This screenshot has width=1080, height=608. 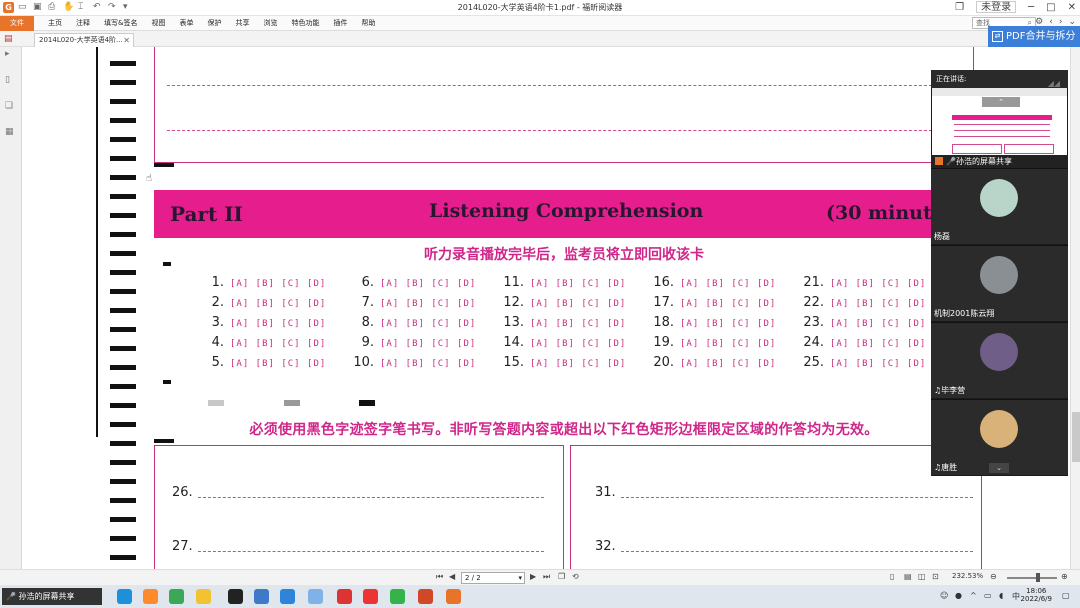 I want to click on close-icon: ✕, so click(x=1072, y=7).